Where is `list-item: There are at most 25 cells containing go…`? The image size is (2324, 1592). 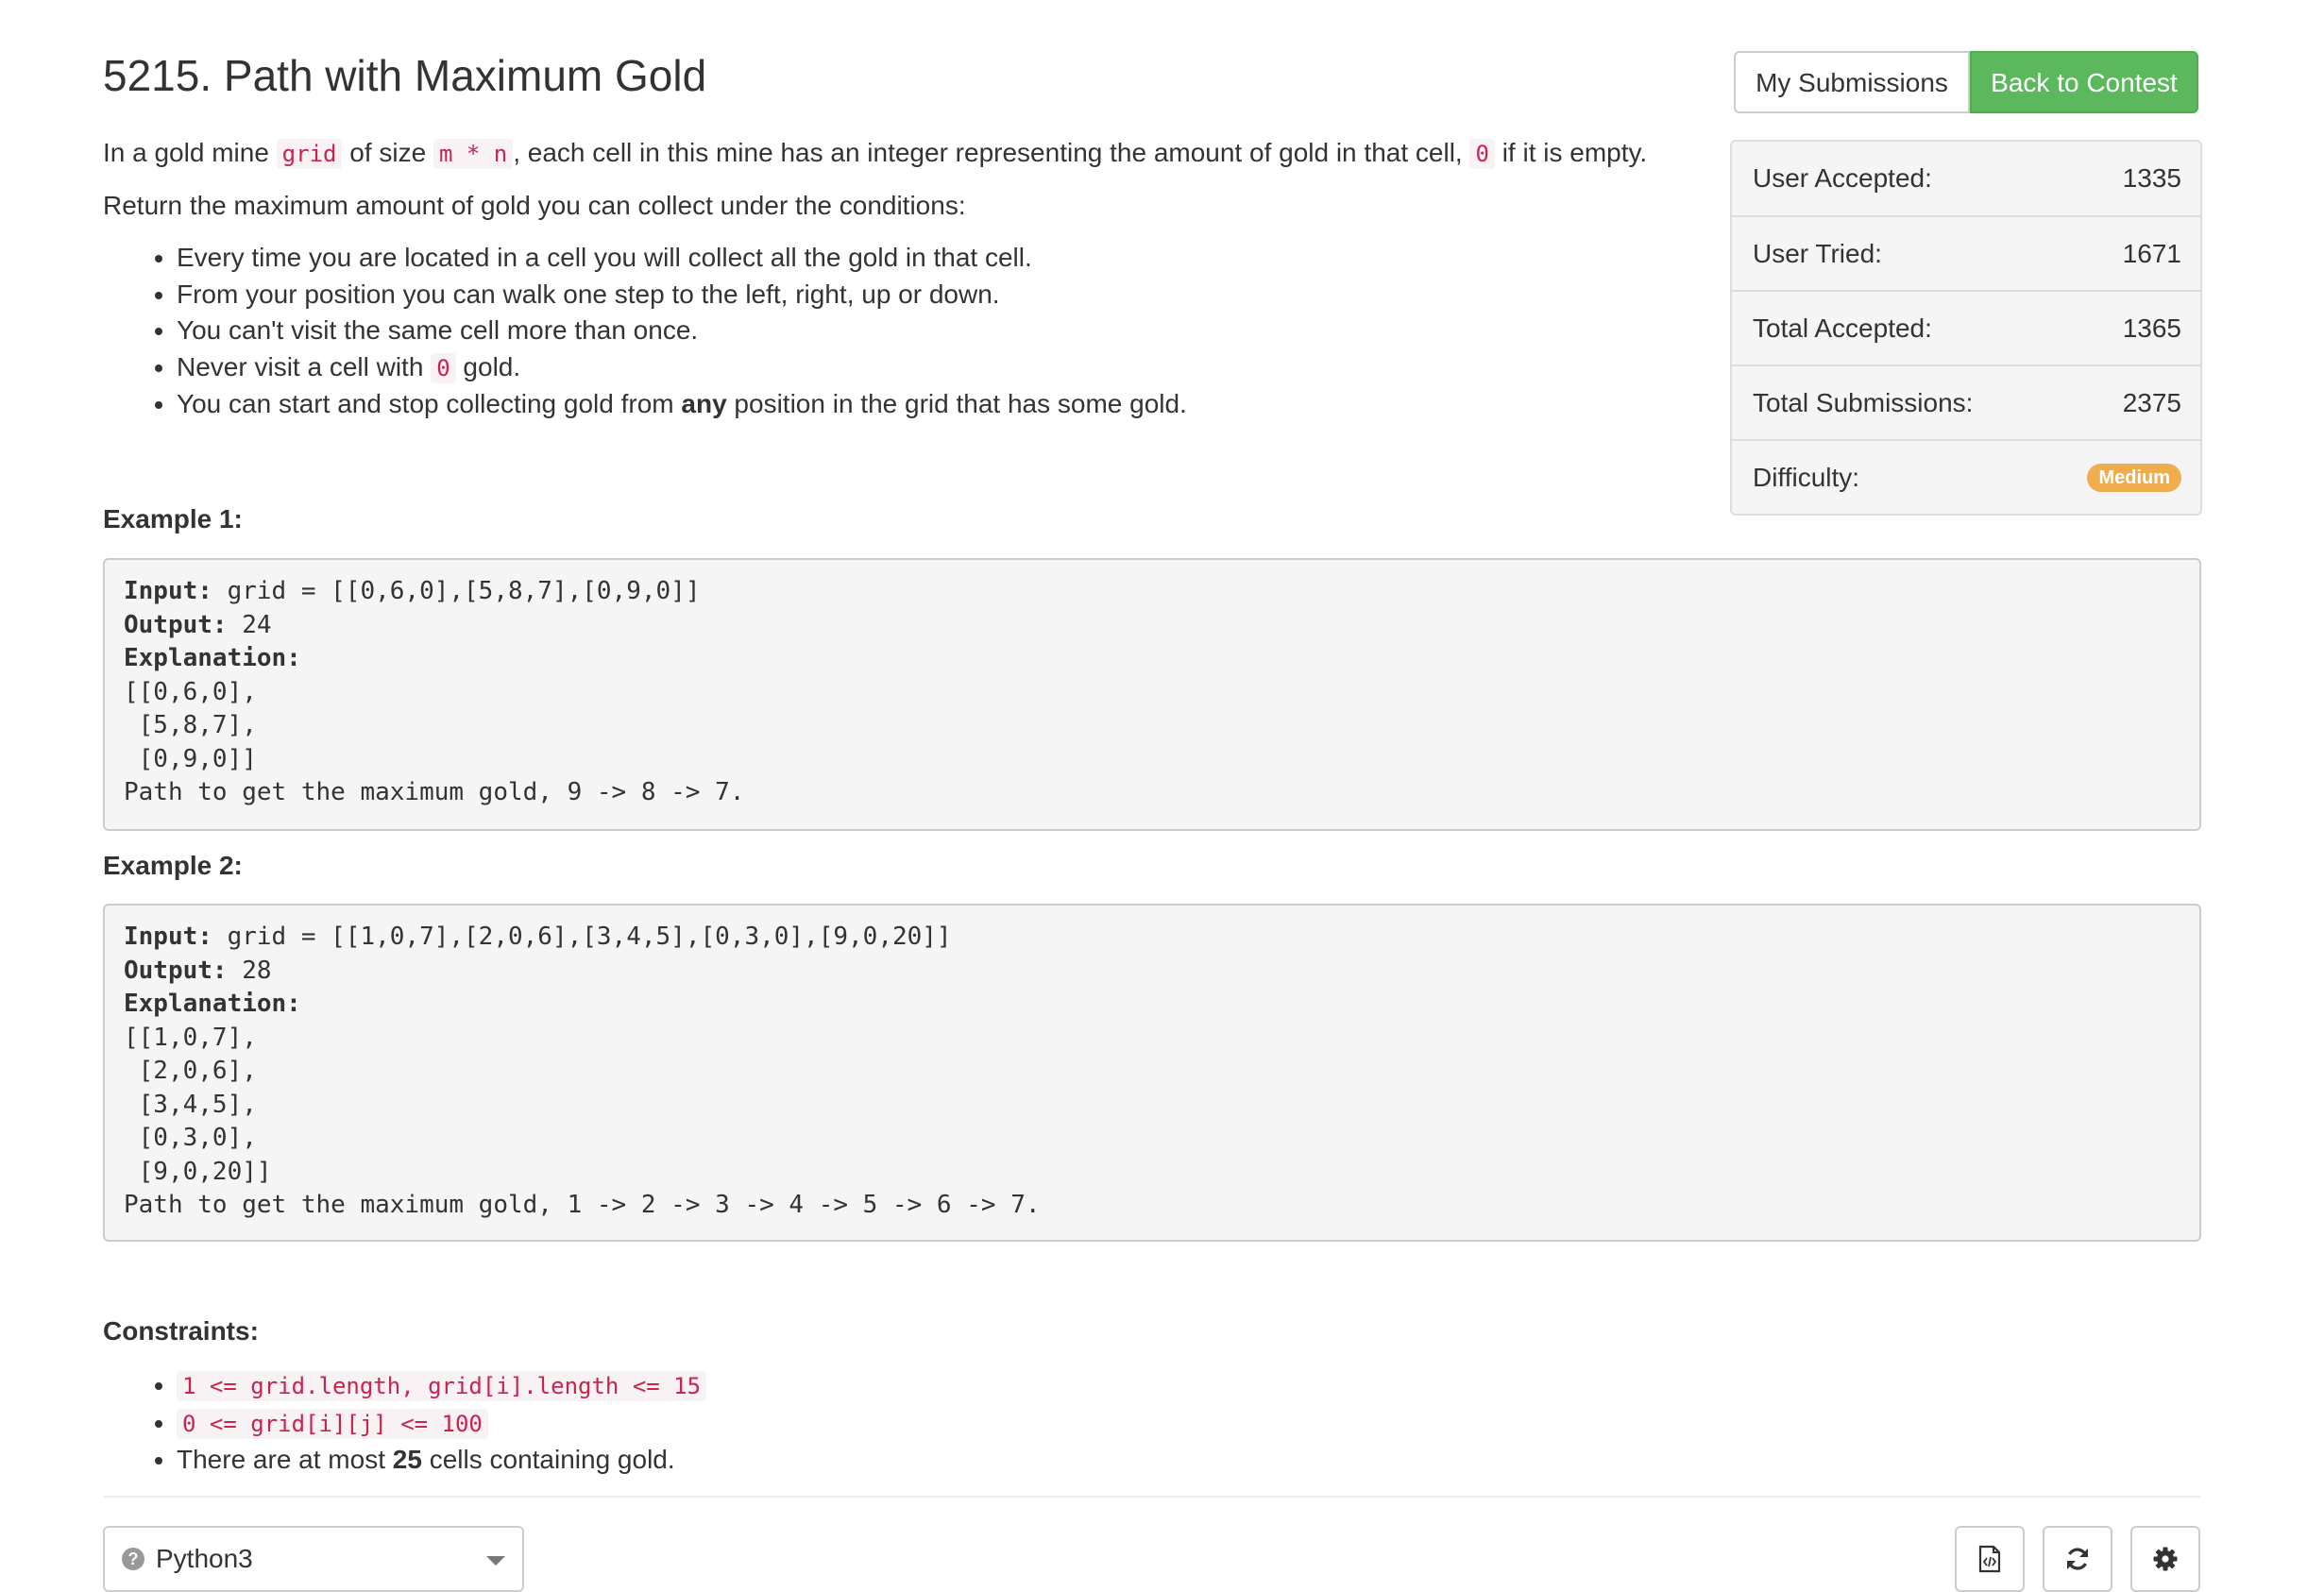
list-item: There are at most 25 cells containing go… is located at coordinates (441, 1460).